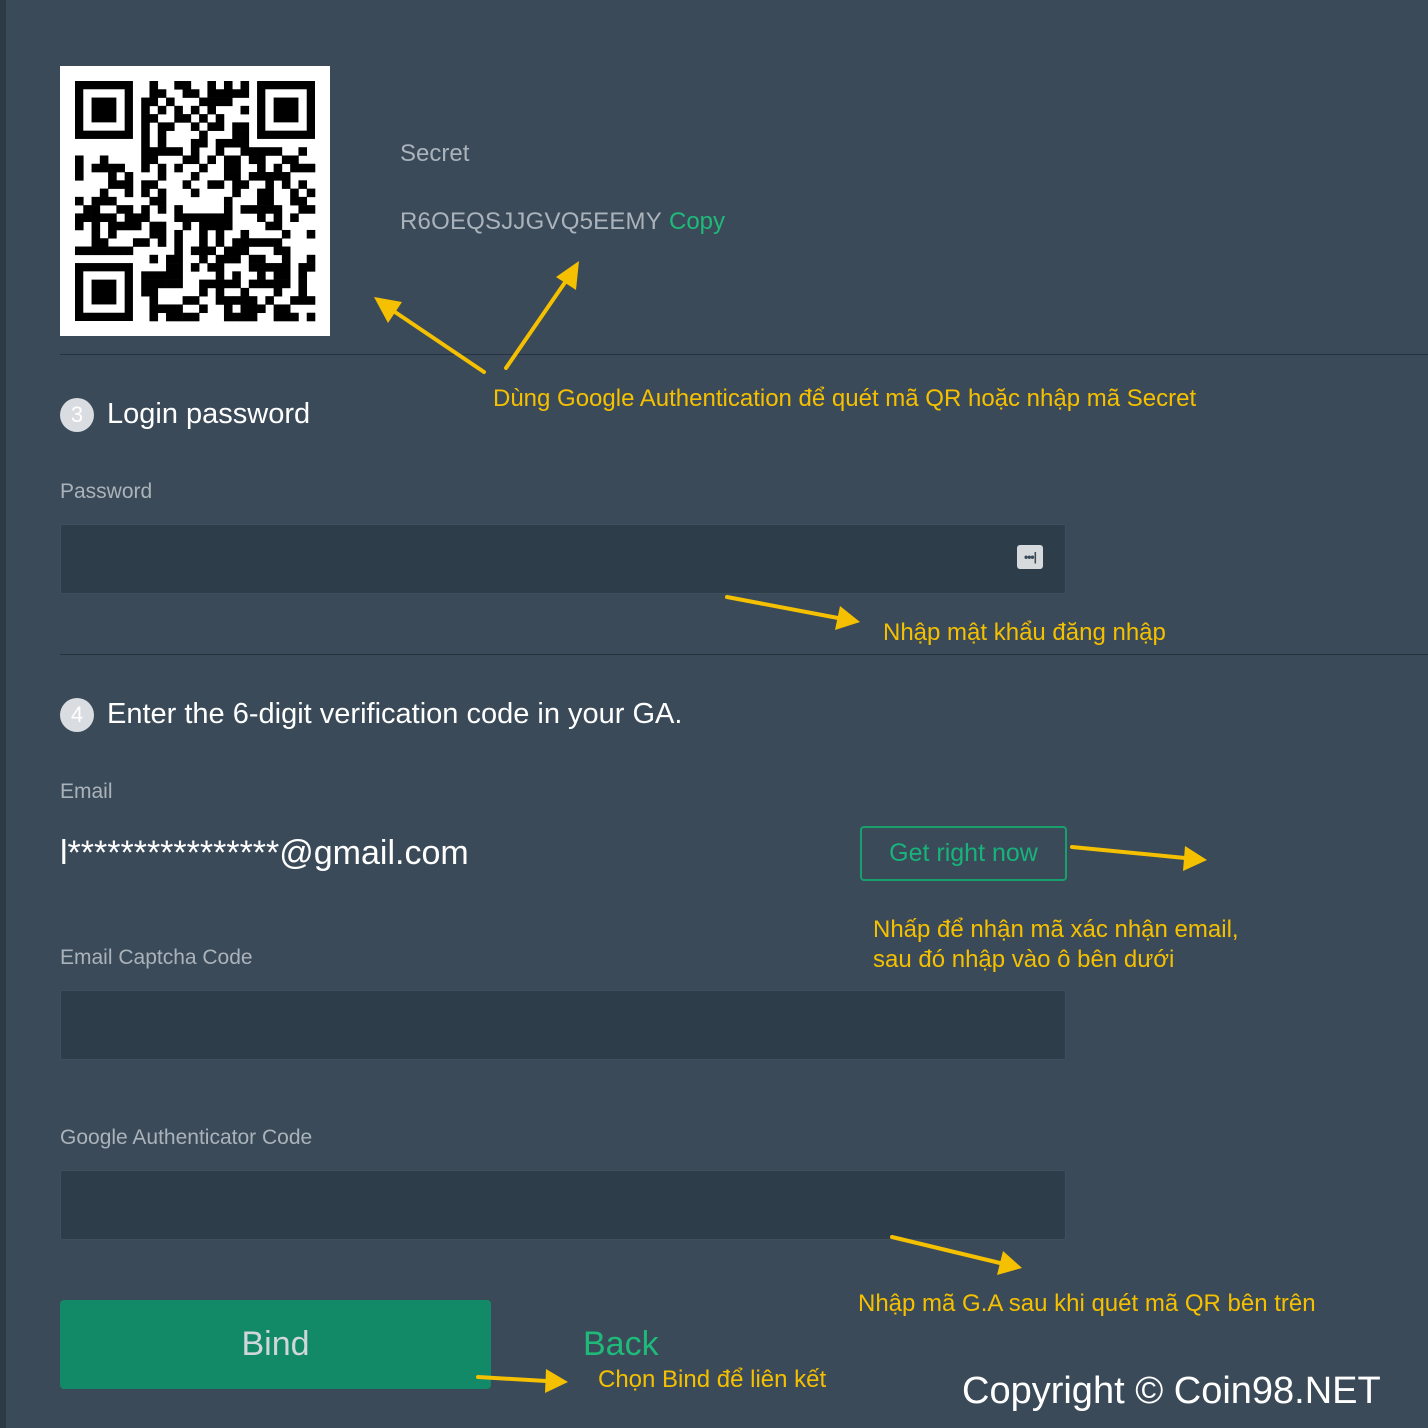  Describe the element at coordinates (3, 714) in the screenshot. I see `left-edge` at that location.